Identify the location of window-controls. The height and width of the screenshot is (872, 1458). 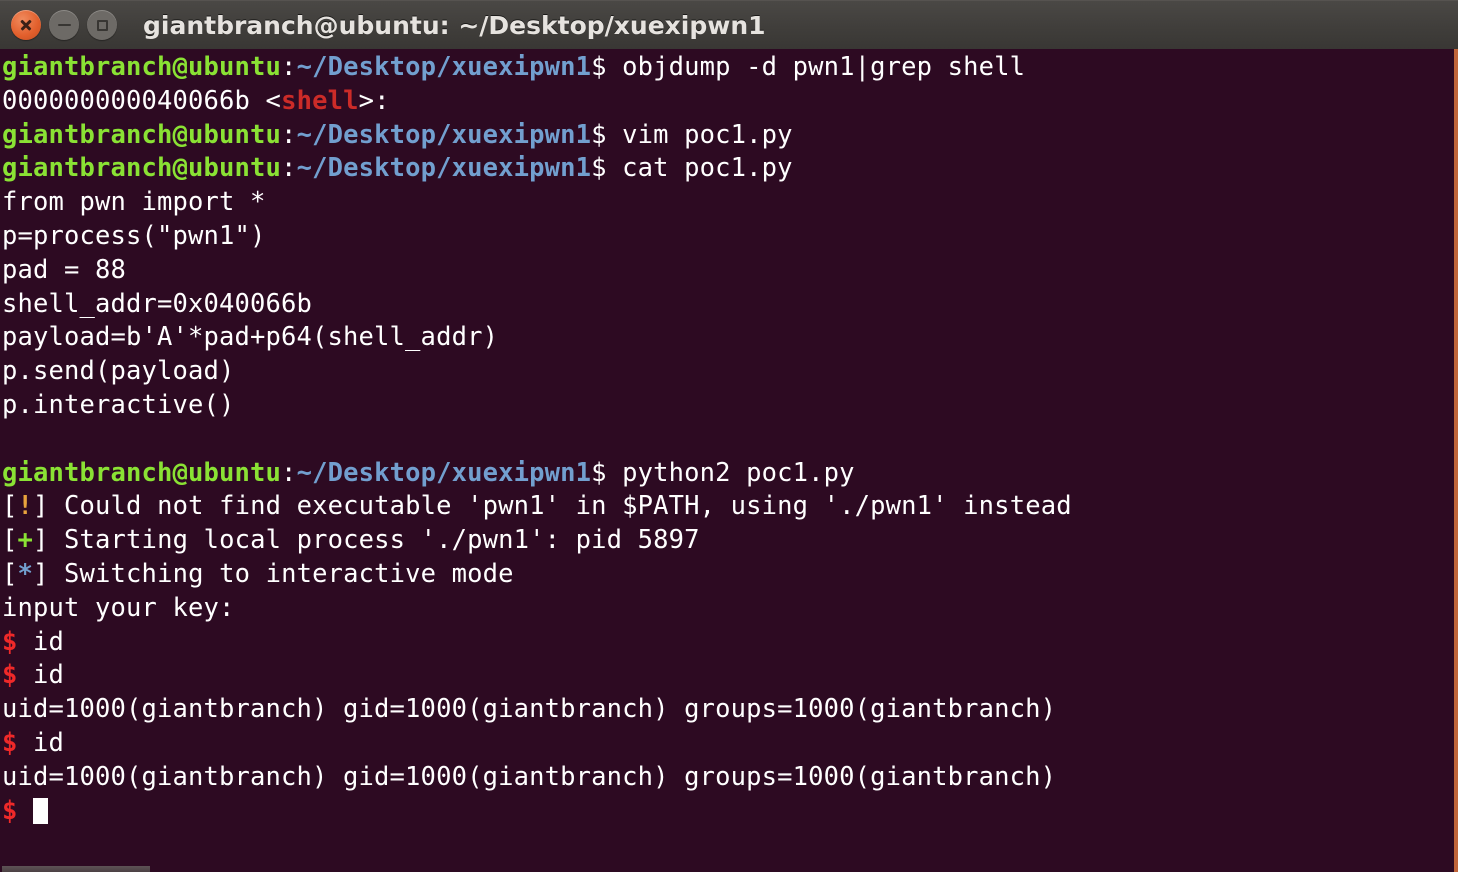
(58, 25).